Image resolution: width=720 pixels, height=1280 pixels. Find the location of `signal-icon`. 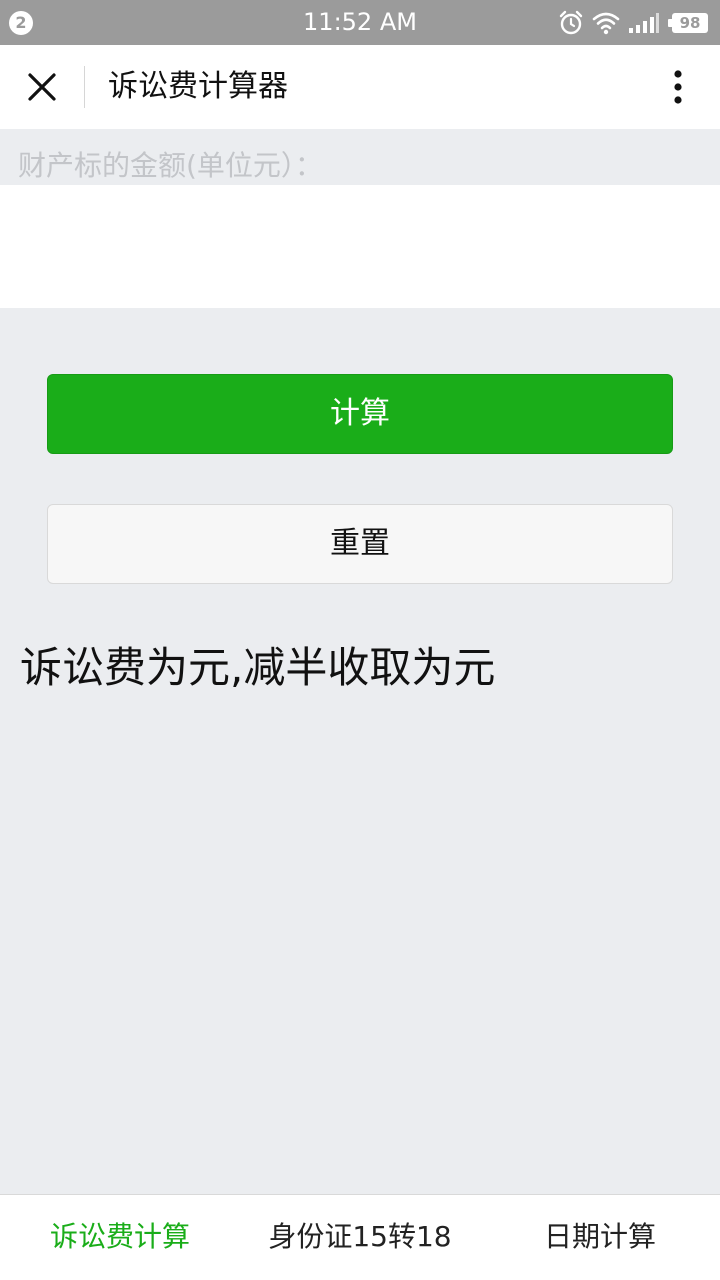

signal-icon is located at coordinates (644, 23).